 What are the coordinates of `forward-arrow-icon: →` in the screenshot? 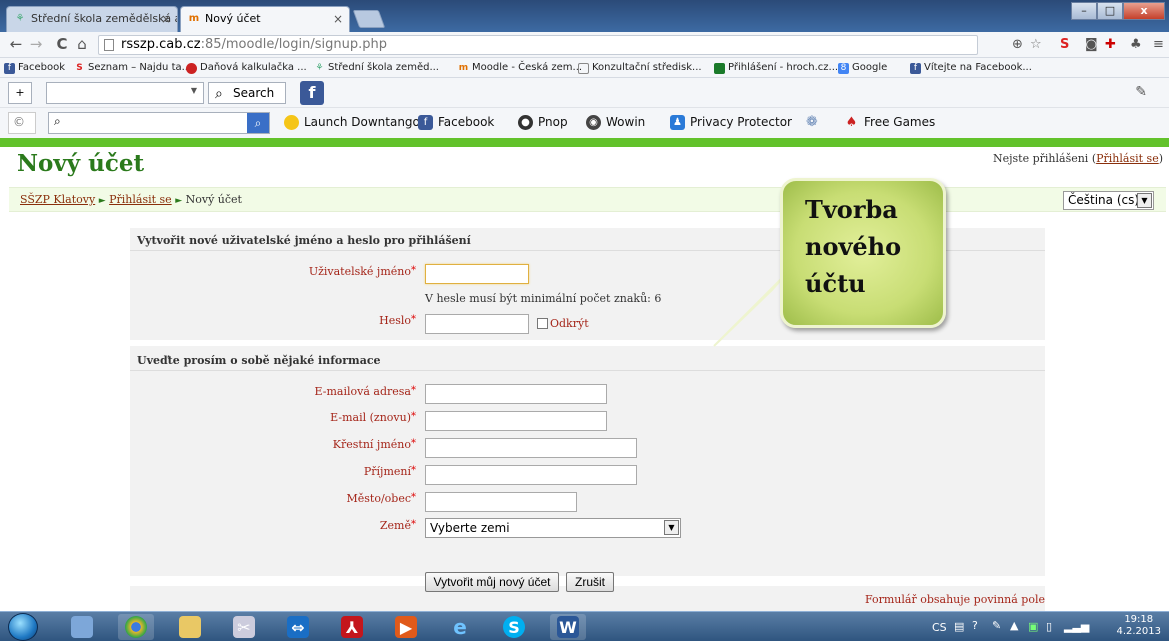 It's located at (36, 44).